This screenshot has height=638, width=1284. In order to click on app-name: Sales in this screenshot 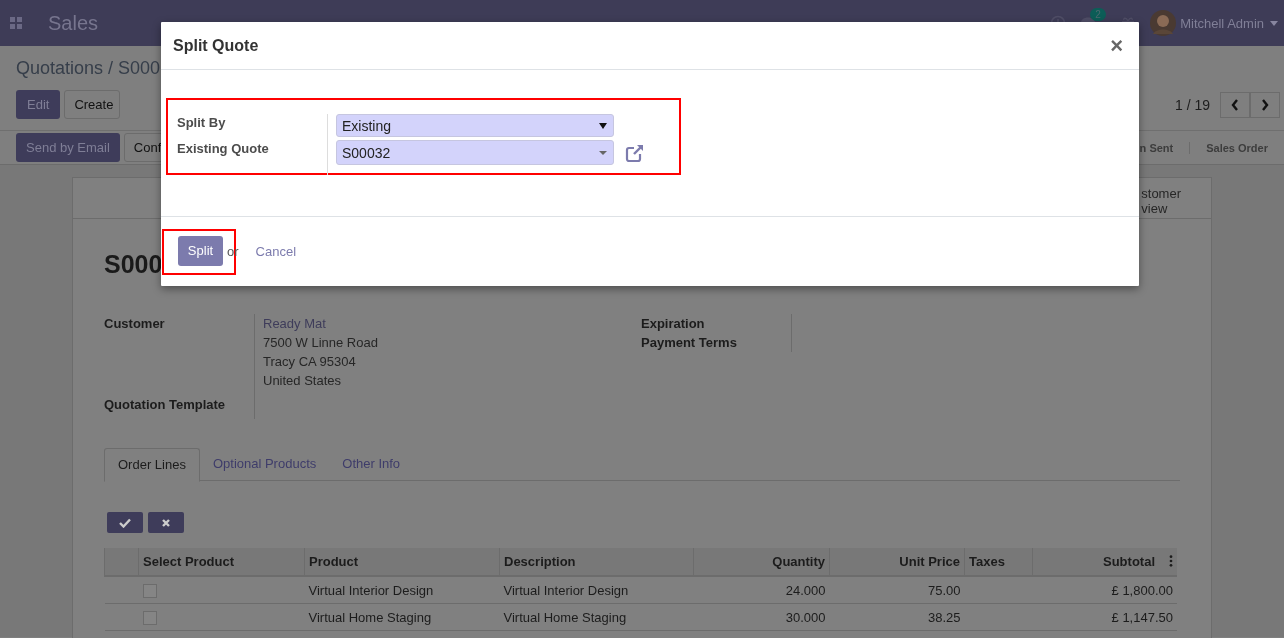, I will do `click(73, 23)`.